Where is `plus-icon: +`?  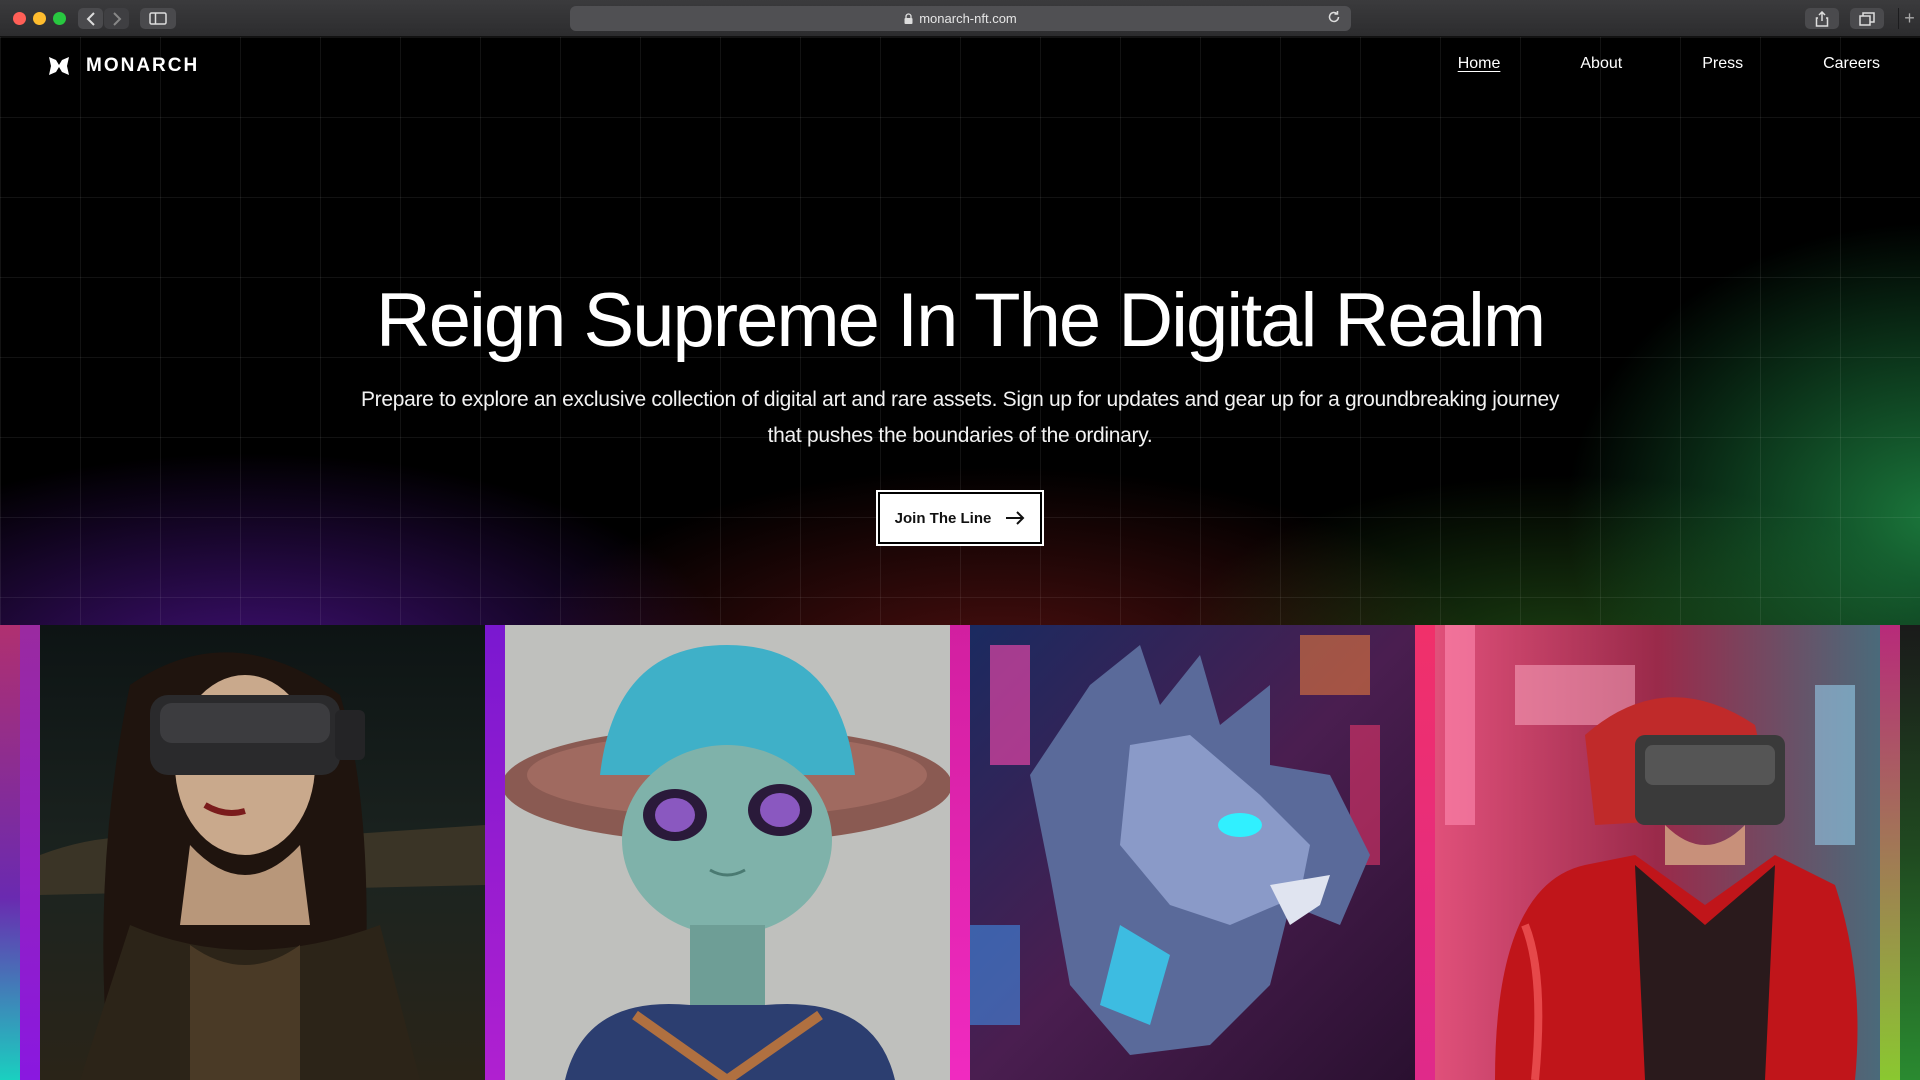 plus-icon: + is located at coordinates (1909, 18).